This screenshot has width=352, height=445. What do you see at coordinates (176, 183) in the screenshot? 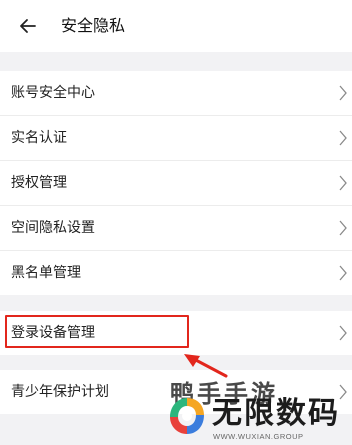
I see `menu-item-authorization: 授权管理` at bounding box center [176, 183].